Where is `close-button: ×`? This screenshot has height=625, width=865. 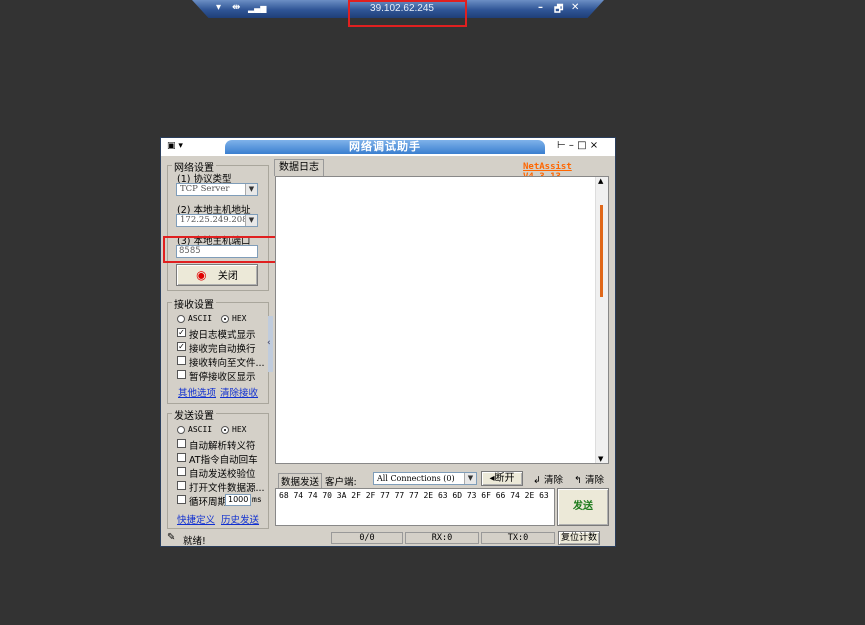 close-button: × is located at coordinates (594, 145).